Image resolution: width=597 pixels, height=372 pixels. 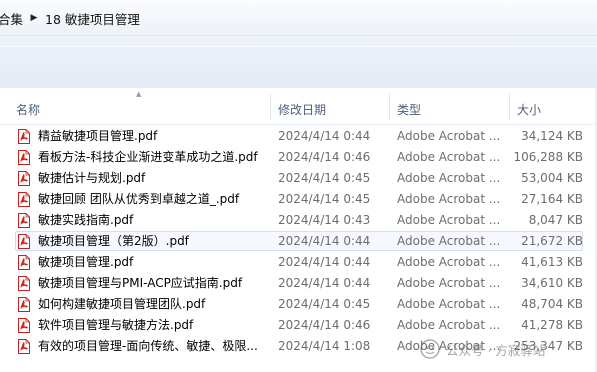 What do you see at coordinates (116, 325) in the screenshot?
I see `file-name: 软件项目管理与敏捷方法.pdf` at bounding box center [116, 325].